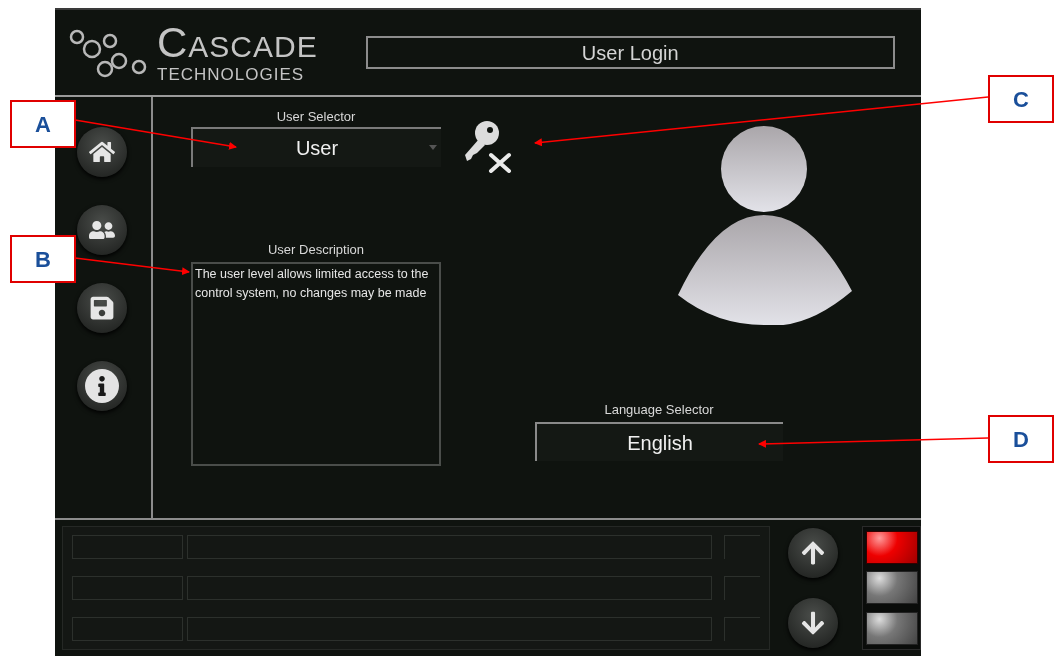  Describe the element at coordinates (316, 250) in the screenshot. I see `field-label: User Description` at that location.